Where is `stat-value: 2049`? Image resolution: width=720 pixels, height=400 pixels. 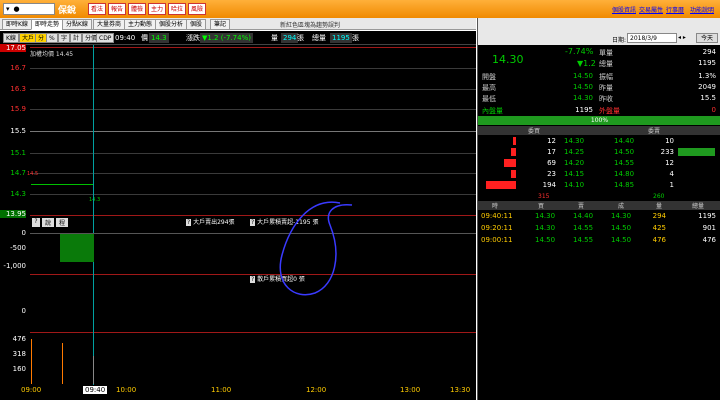 stat-value: 2049 is located at coordinates (707, 87).